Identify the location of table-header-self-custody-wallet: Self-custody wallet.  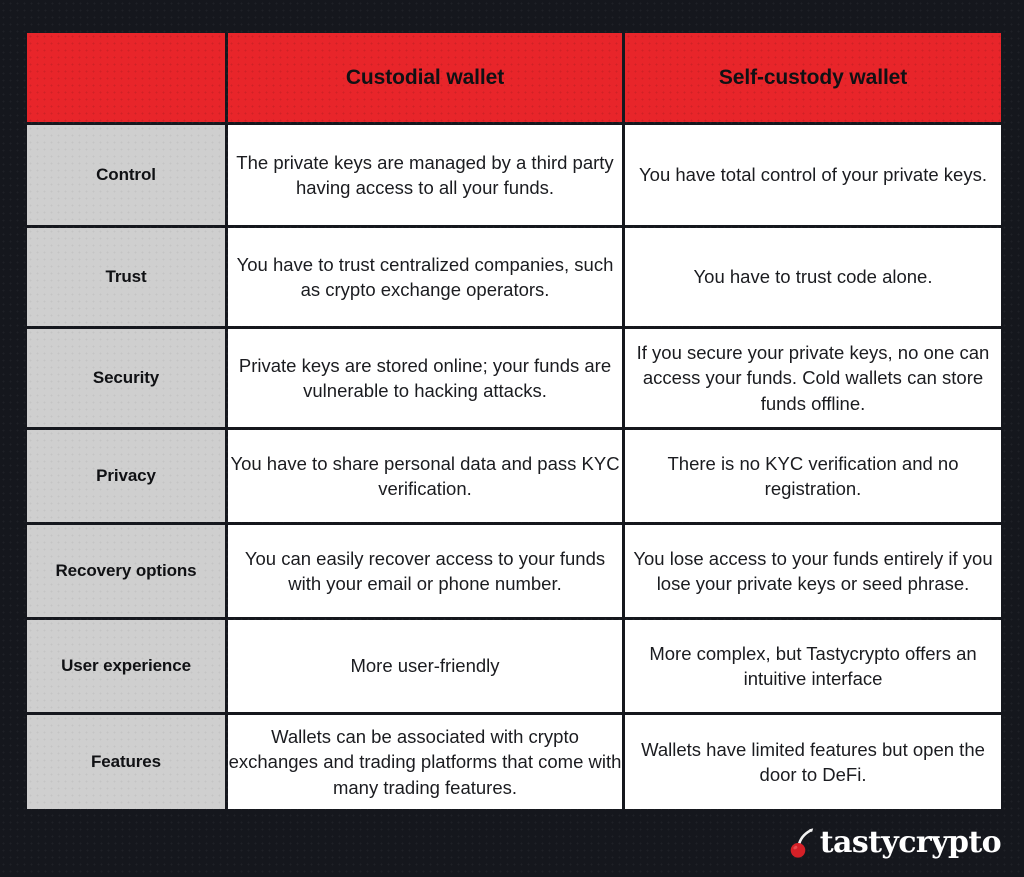
(813, 77).